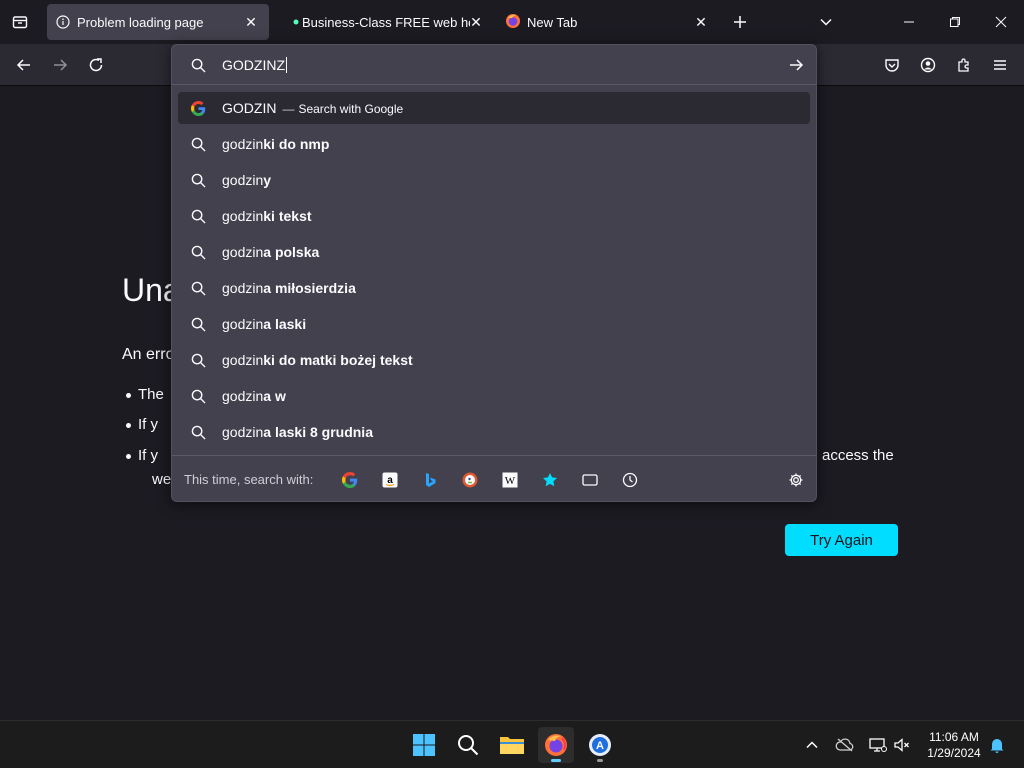  What do you see at coordinates (608, 22) in the screenshot?
I see `tab-new-tab: New Tab ✕` at bounding box center [608, 22].